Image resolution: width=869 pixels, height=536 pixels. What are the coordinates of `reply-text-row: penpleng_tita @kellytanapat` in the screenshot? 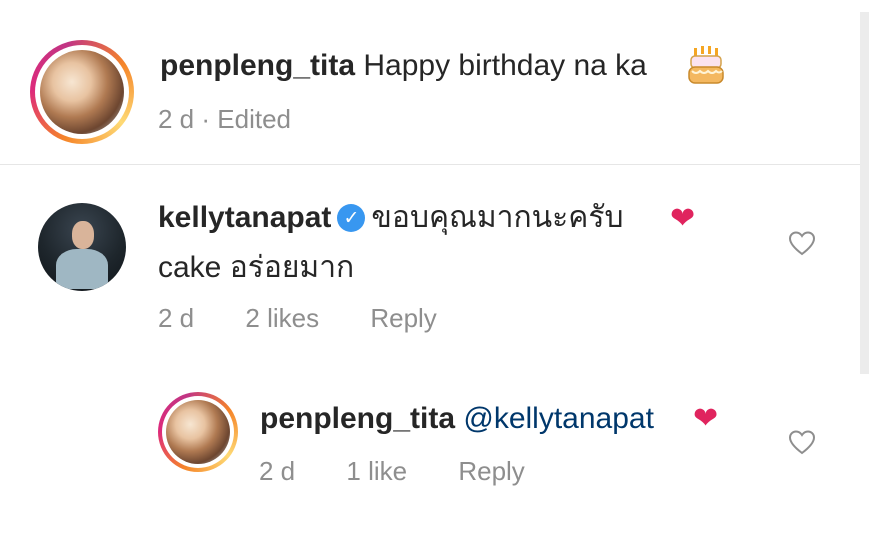 It's located at (457, 419).